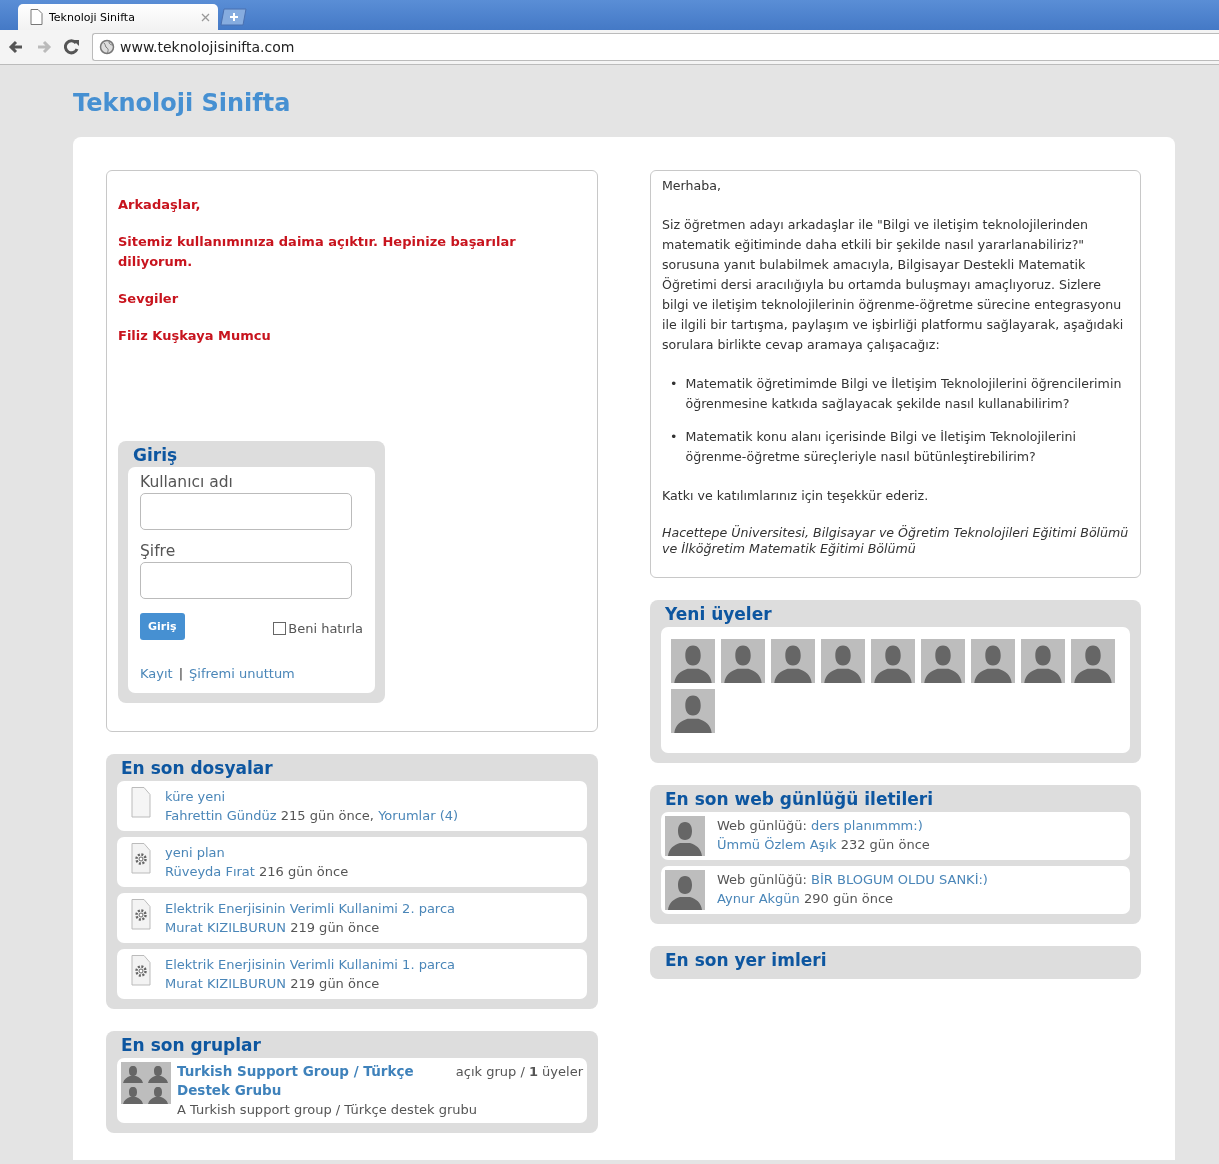 Image resolution: width=1219 pixels, height=1164 pixels. I want to click on author-link: Ümmü Özlem Aşık, so click(777, 844).